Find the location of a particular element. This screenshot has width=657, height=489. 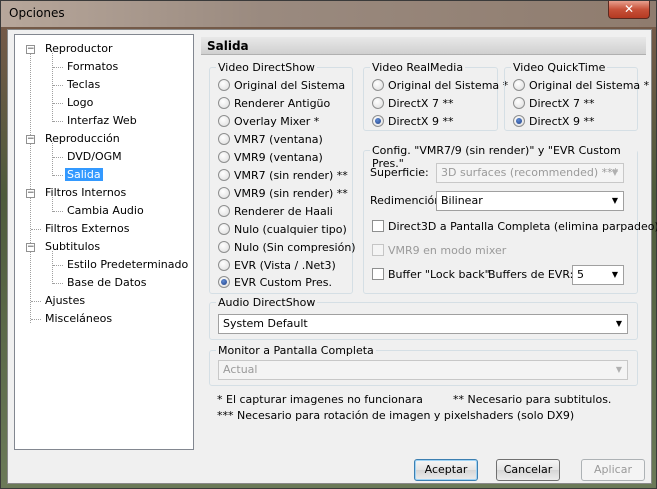

resize-label: Redimención: is located at coordinates (407, 200).